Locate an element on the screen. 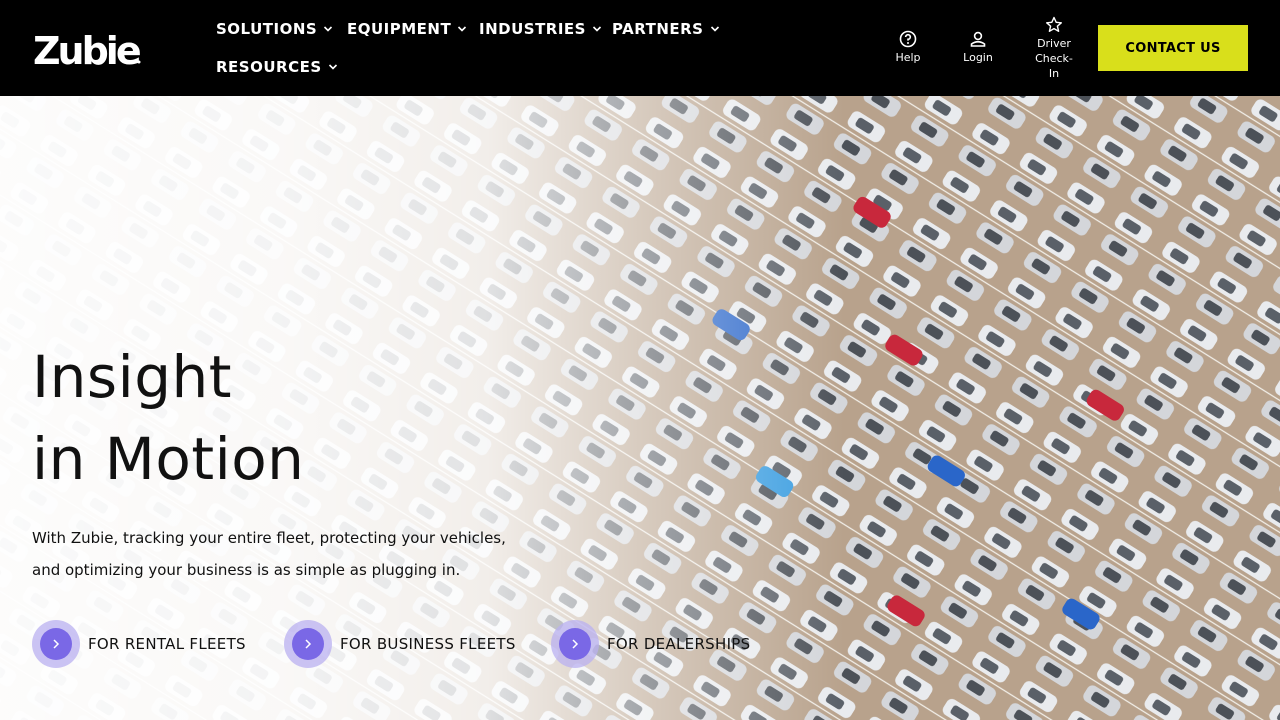  nav-solutions: SOLUTIONS is located at coordinates (274, 29).